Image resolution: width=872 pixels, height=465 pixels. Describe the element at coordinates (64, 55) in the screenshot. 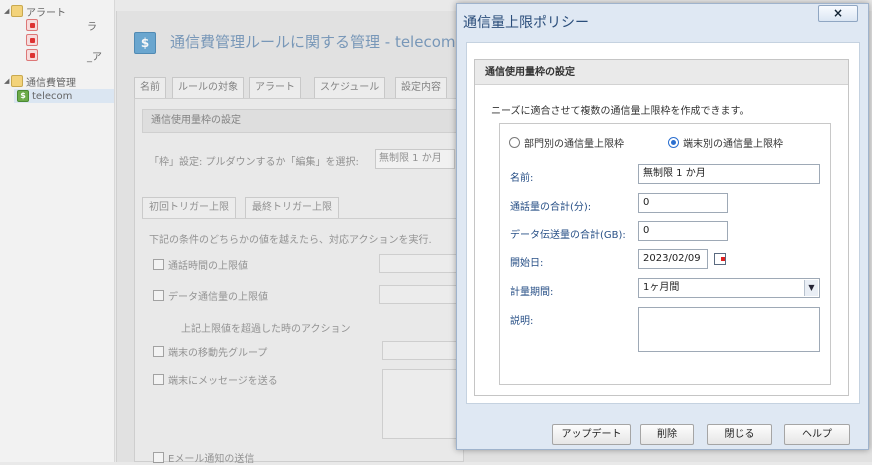

I see `tree-item-alert-3: _ア` at that location.